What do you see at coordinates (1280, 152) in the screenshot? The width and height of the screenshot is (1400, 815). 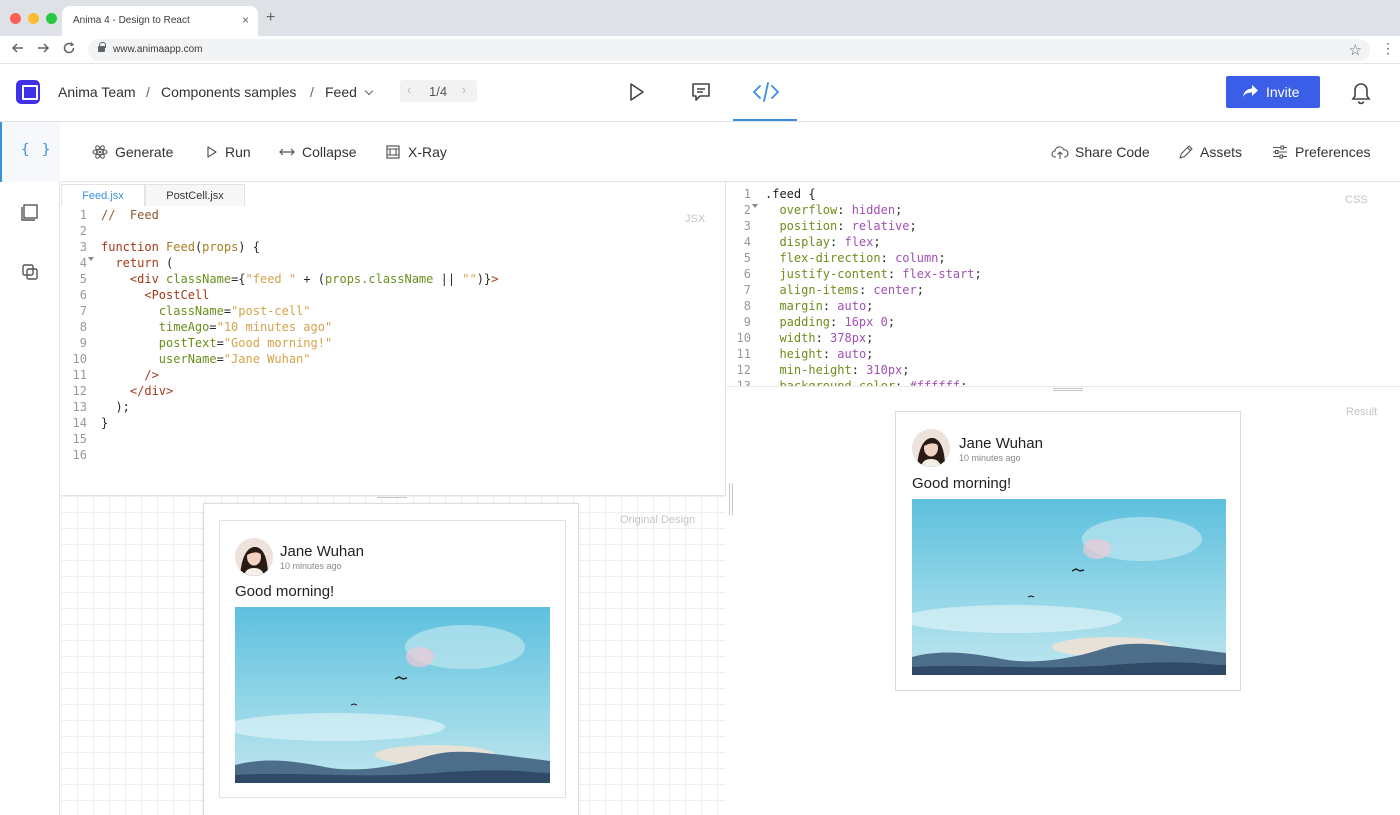 I see `sliders-icon` at bounding box center [1280, 152].